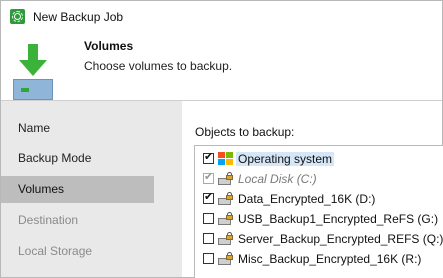 Image resolution: width=443 pixels, height=278 pixels. What do you see at coordinates (78, 17) in the screenshot?
I see `window-title: New Backup Job` at bounding box center [78, 17].